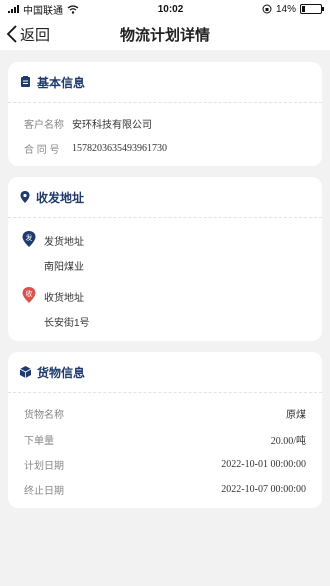 The image size is (330, 586). I want to click on back-button: 返回, so click(28, 34).